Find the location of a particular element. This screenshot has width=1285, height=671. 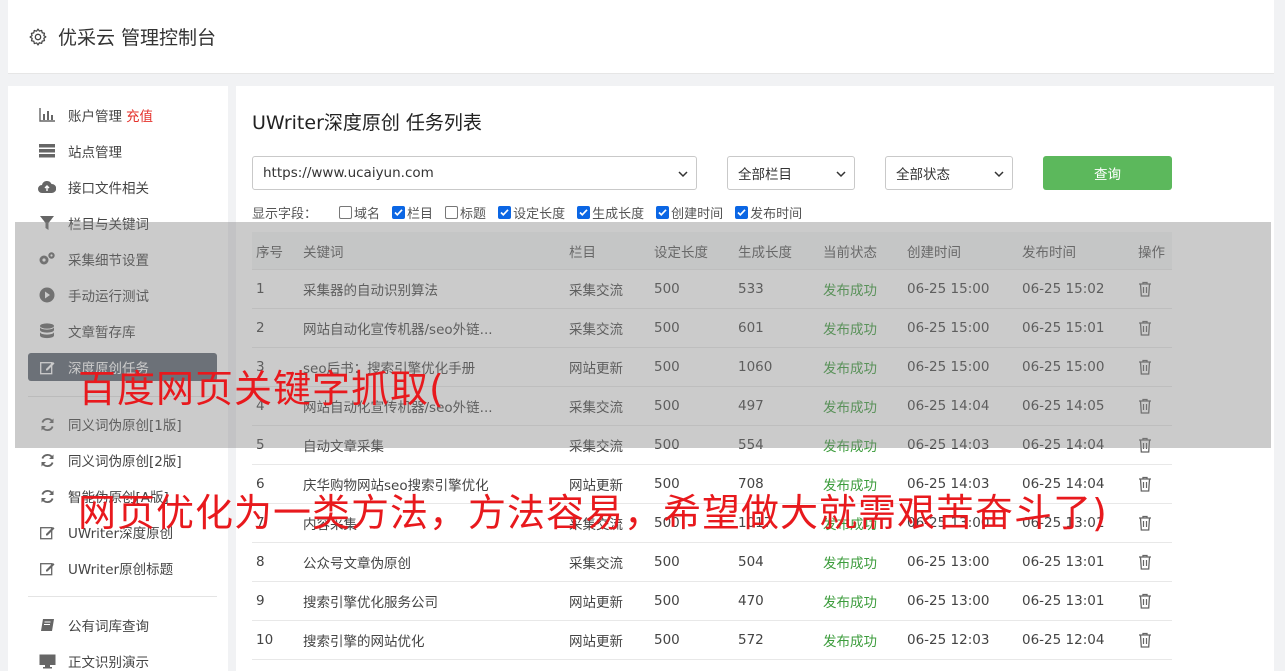

sidebar-item-label: UWriter原创标题 is located at coordinates (121, 570).